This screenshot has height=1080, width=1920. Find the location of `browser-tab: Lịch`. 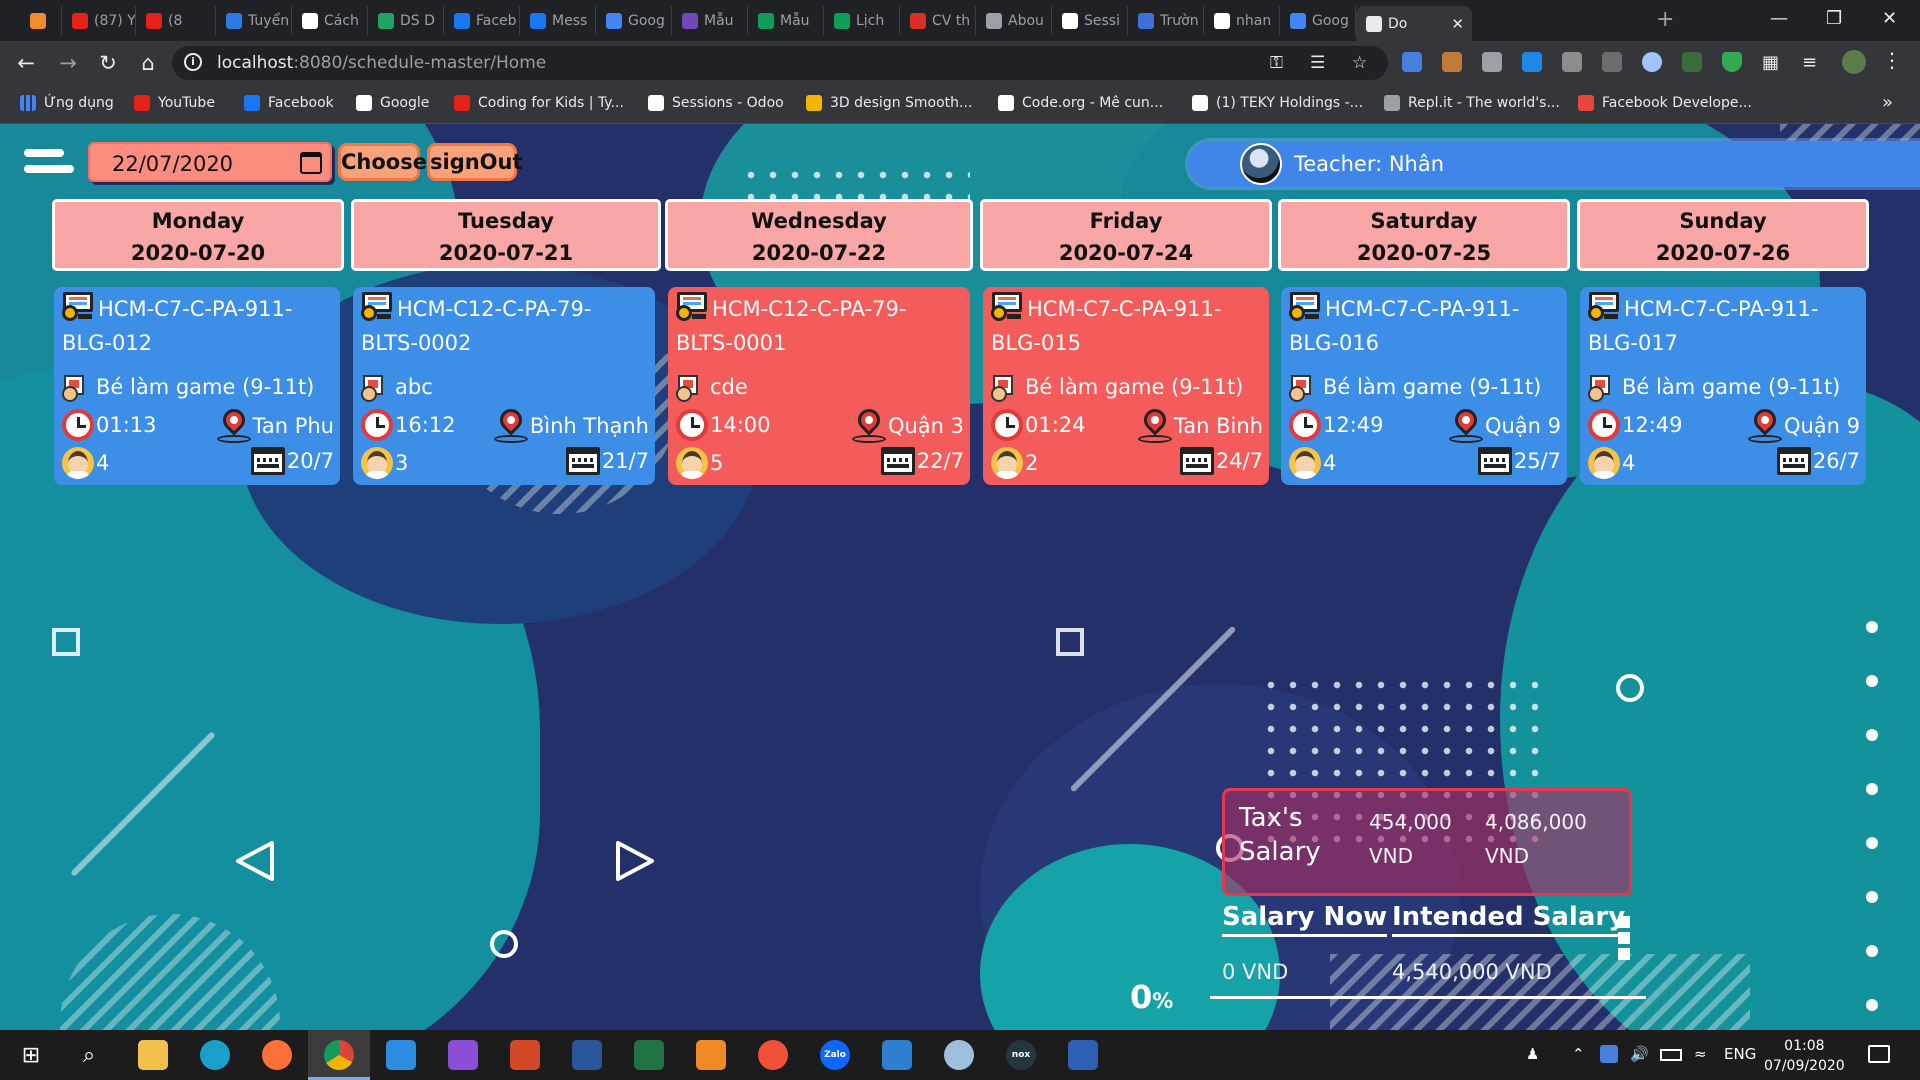

browser-tab: Lịch is located at coordinates (862, 20).